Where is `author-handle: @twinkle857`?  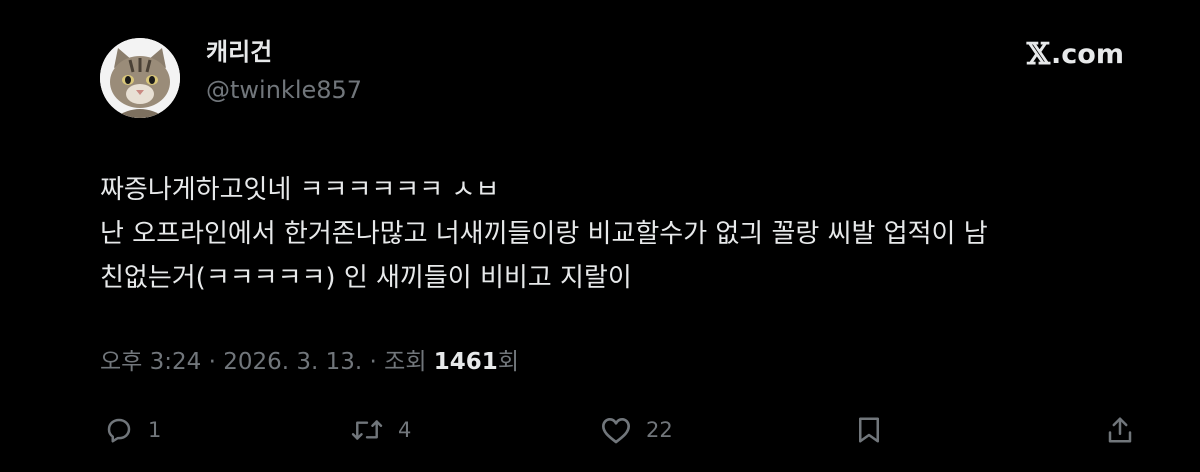
author-handle: @twinkle857 is located at coordinates (284, 90).